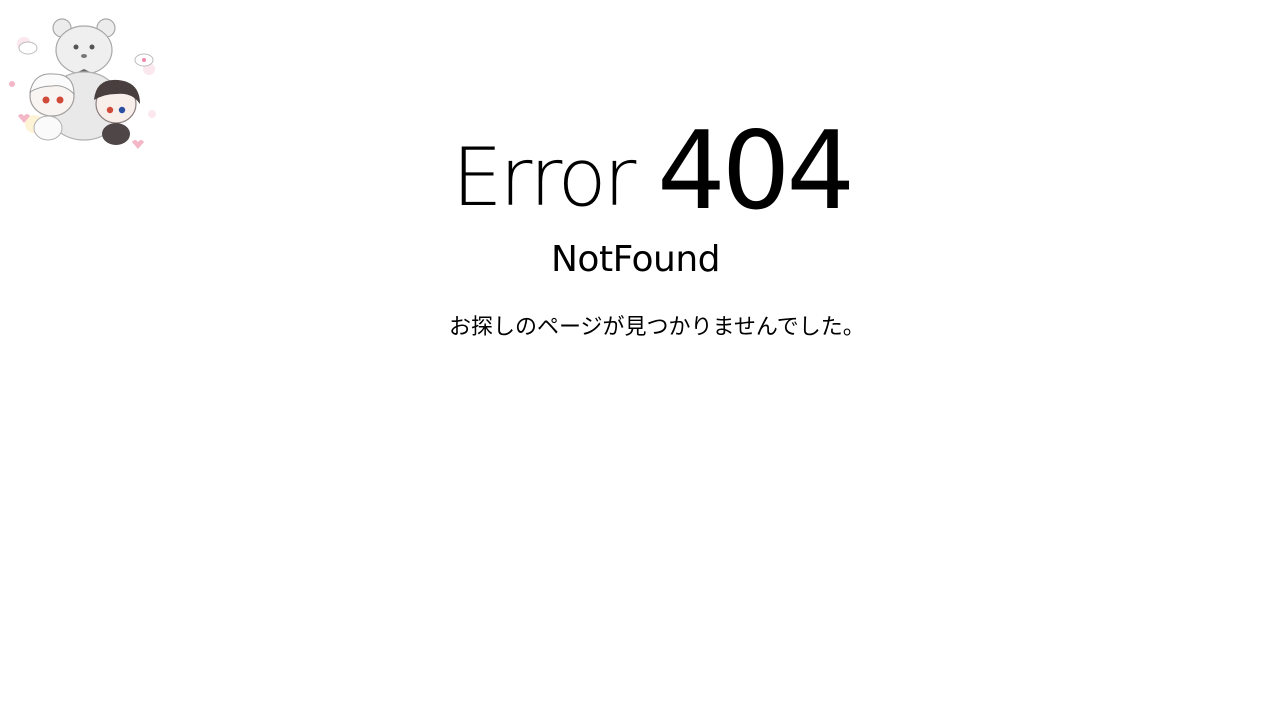 The image size is (1280, 720). What do you see at coordinates (756, 171) in the screenshot?
I see `error-code: 404` at bounding box center [756, 171].